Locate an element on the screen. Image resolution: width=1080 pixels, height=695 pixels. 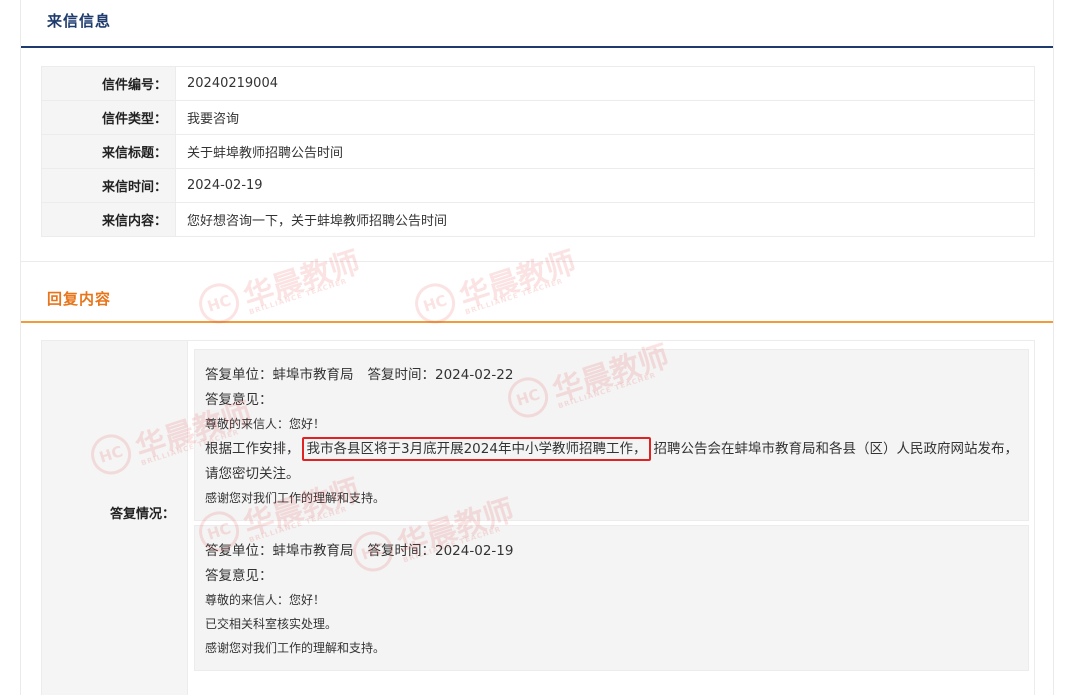
reply-body-suffix: 招聘公告会在蚌埠市教育局和各县（区）人民政府网站发布， is located at coordinates (835, 449).